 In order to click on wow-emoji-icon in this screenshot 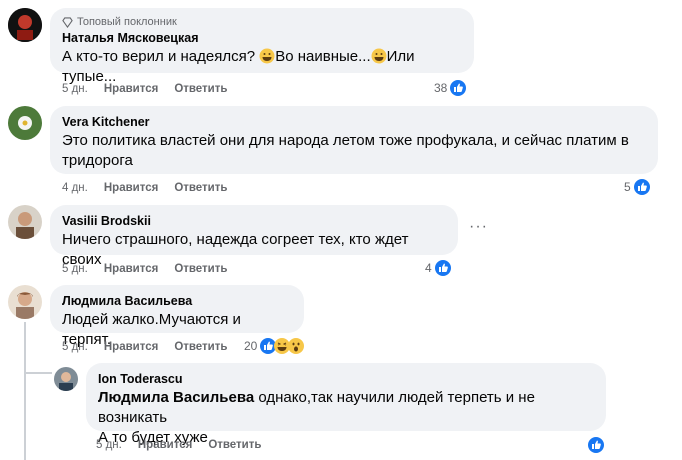, I will do `click(296, 346)`.